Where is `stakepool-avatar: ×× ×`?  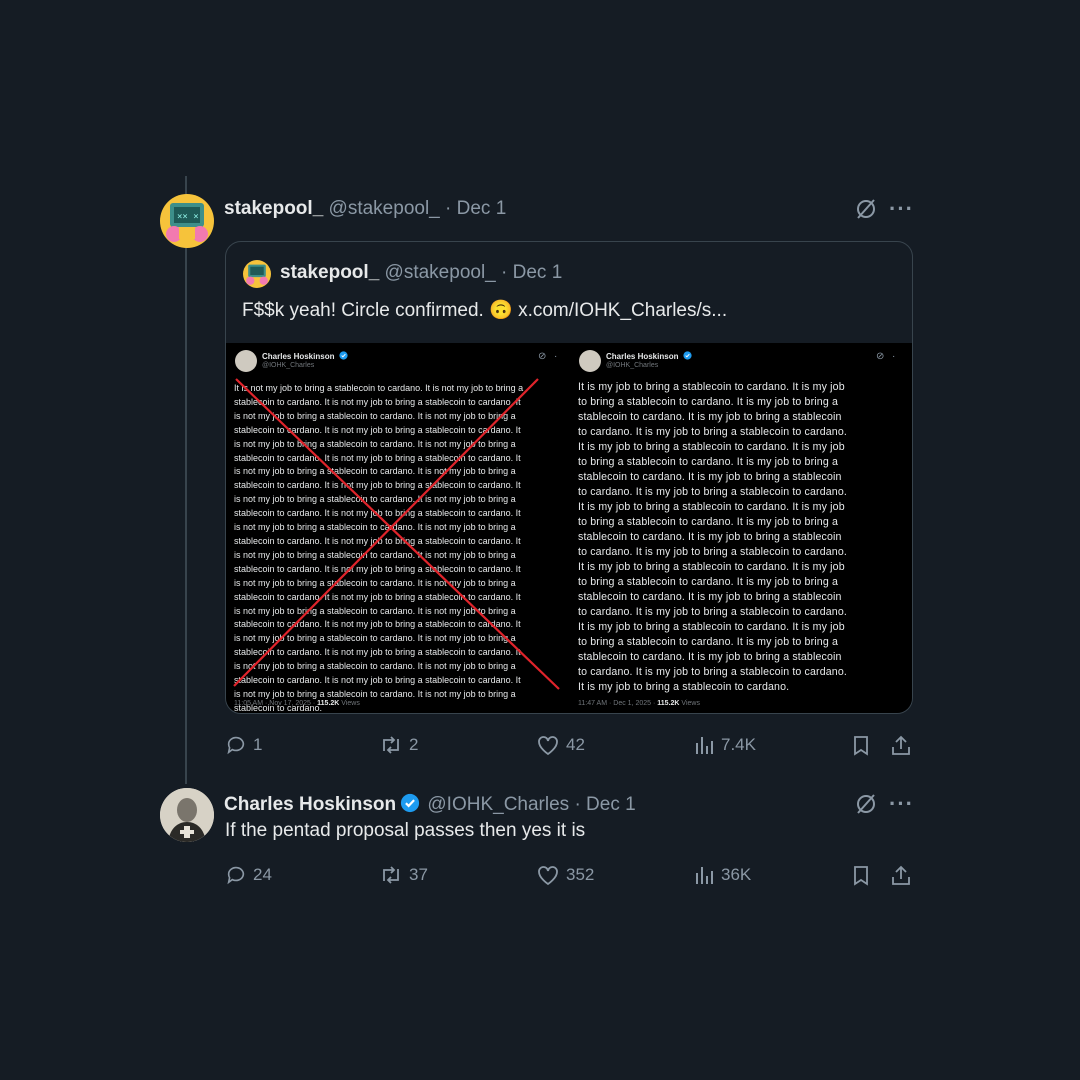
stakepool-avatar: ×× × is located at coordinates (187, 221).